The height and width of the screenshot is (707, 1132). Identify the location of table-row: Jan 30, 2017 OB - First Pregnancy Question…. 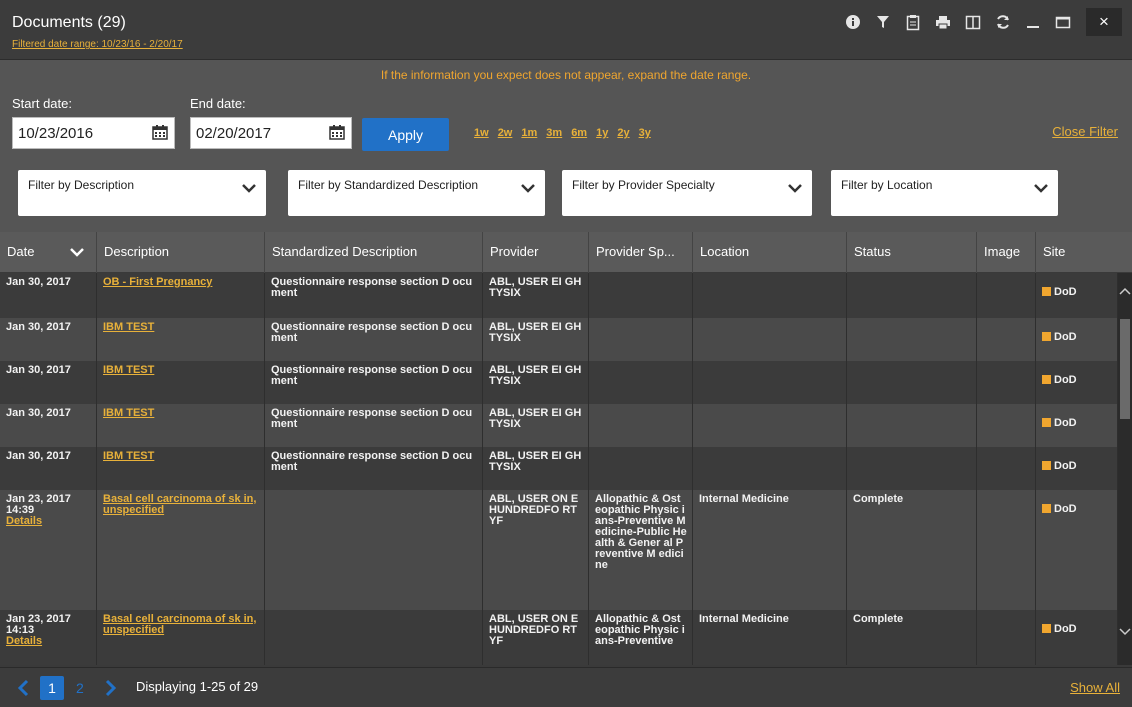
(559, 295).